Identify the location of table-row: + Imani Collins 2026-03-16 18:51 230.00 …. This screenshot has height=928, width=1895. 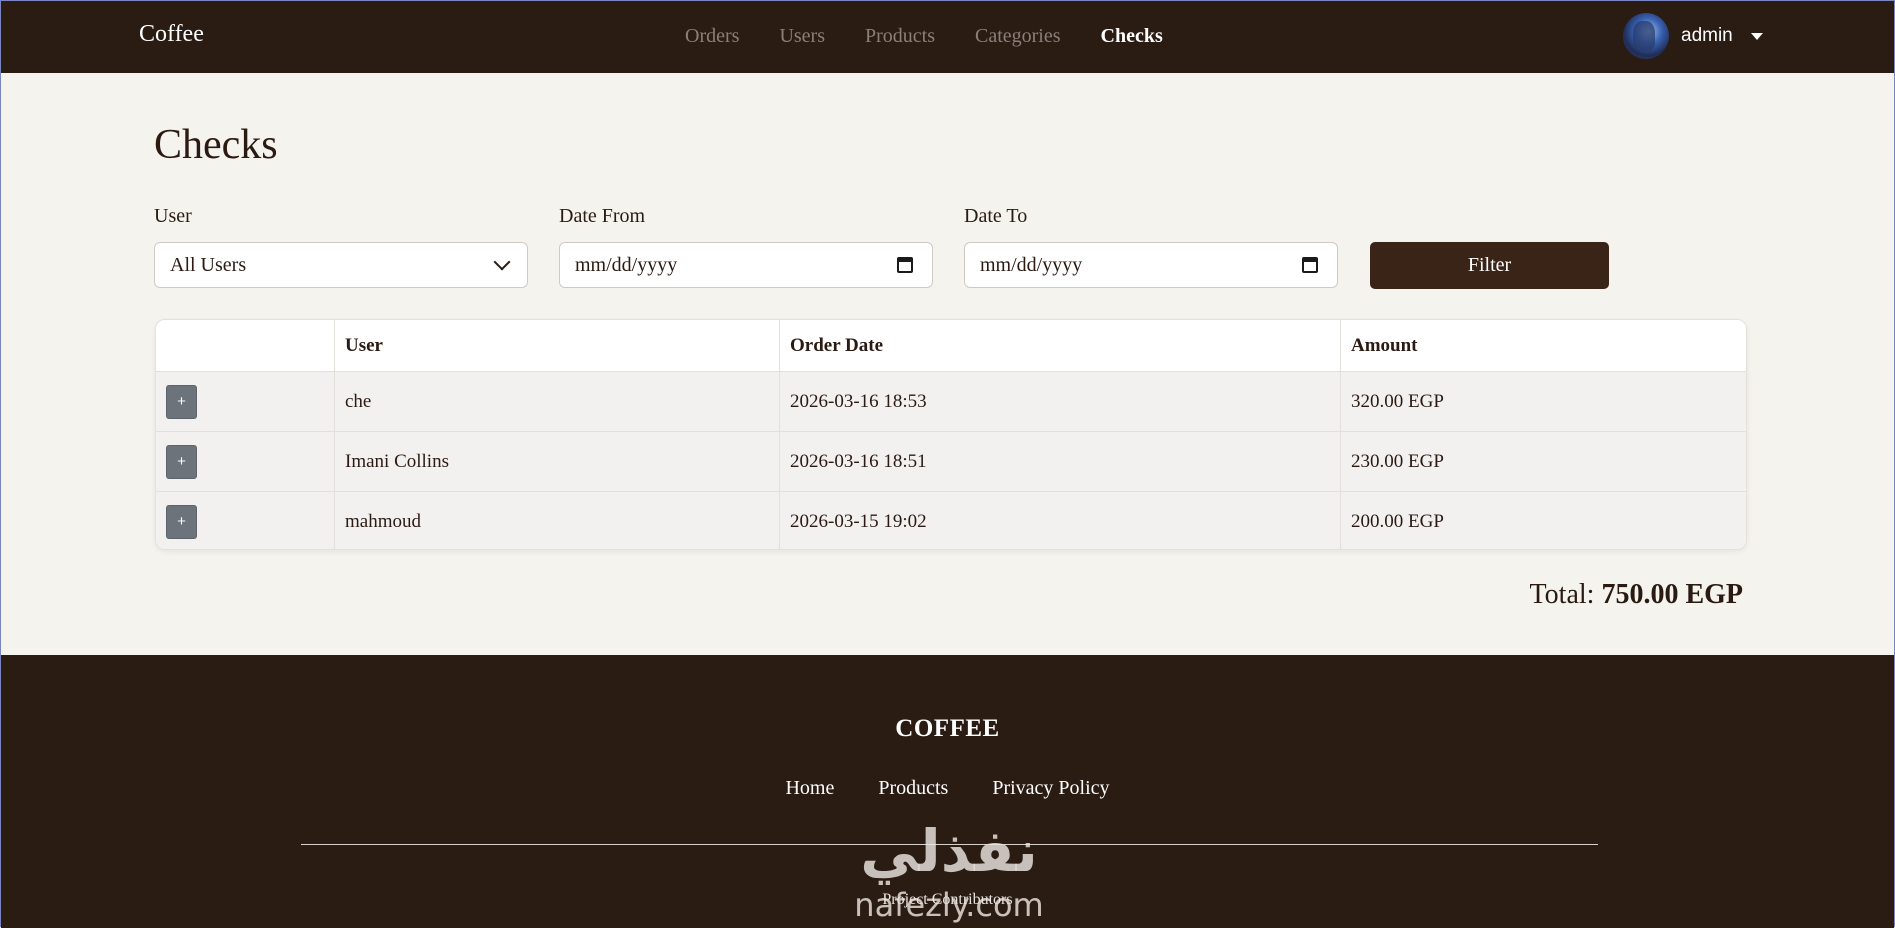
(951, 461).